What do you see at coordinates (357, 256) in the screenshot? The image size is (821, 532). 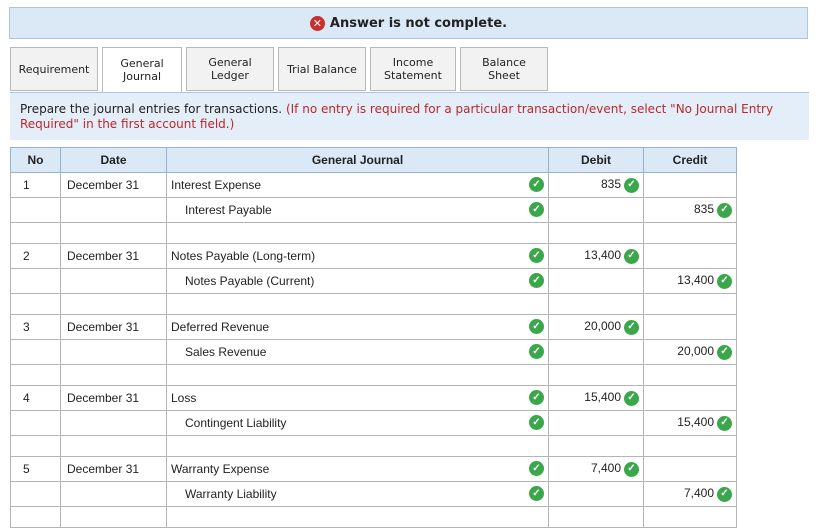 I see `debit-account-cell: Notes Payable (Long-term) ✓` at bounding box center [357, 256].